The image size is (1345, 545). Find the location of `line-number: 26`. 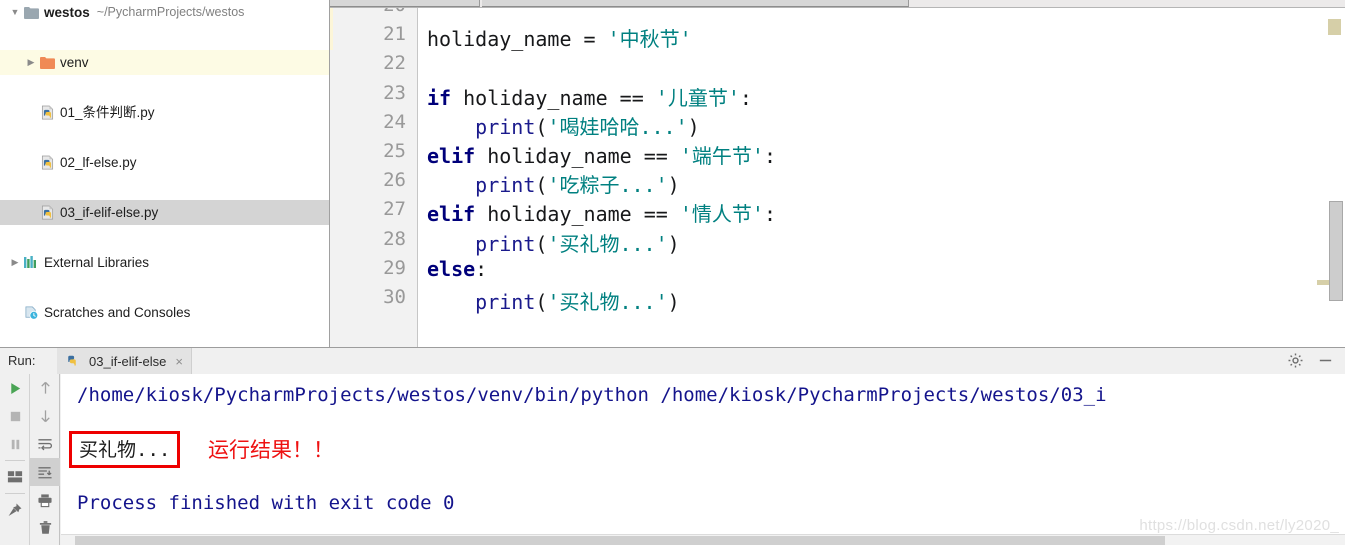

line-number: 26 is located at coordinates (394, 180).